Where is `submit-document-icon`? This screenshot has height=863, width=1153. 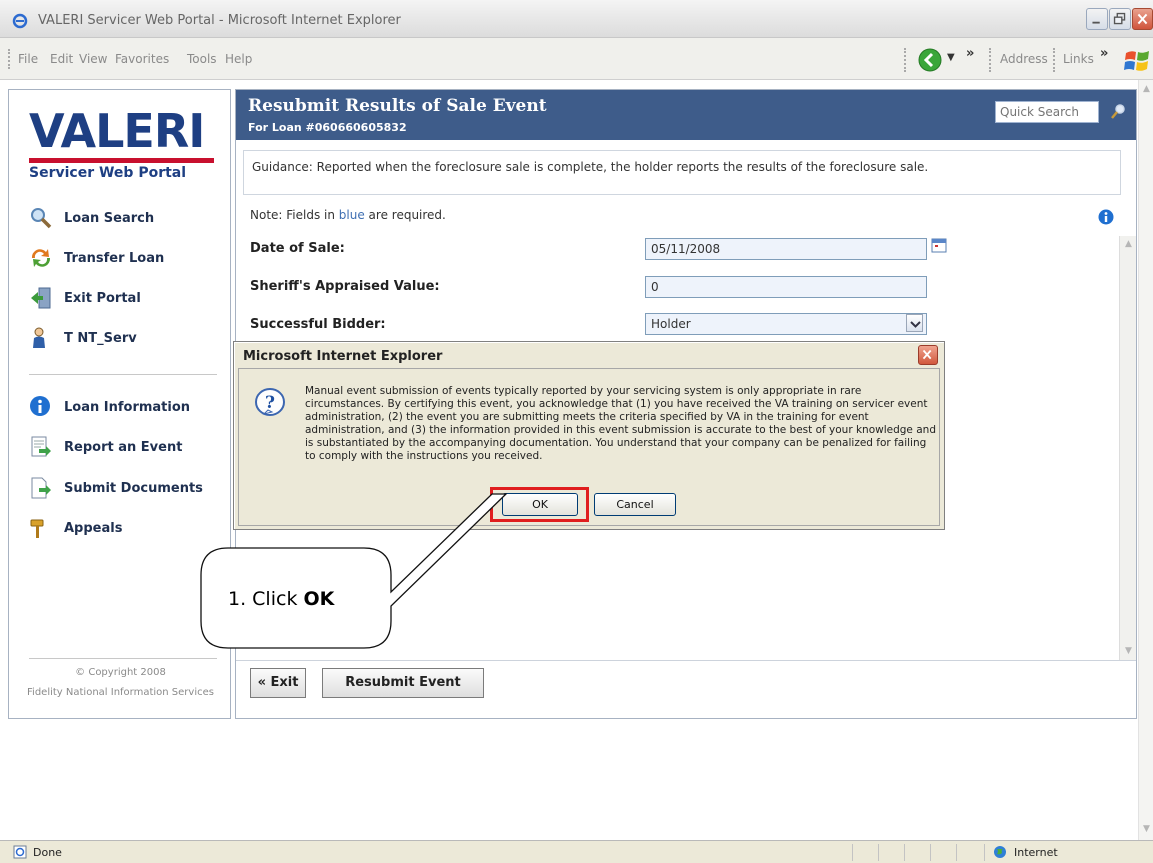 submit-document-icon is located at coordinates (41, 488).